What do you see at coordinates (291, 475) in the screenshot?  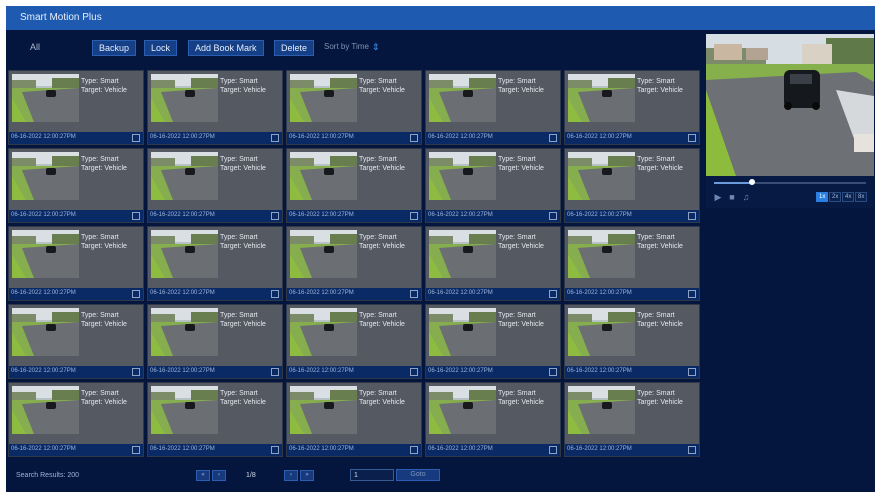 I see `next-page-button: ›` at bounding box center [291, 475].